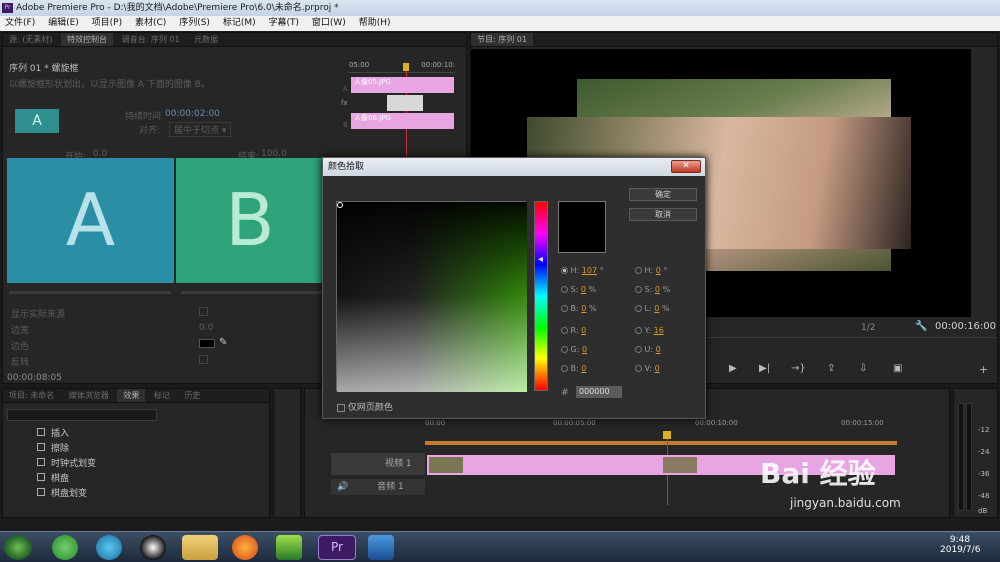 The width and height of the screenshot is (1000, 562). Describe the element at coordinates (658, 270) in the screenshot. I see `hsl-h-value: 0` at that location.